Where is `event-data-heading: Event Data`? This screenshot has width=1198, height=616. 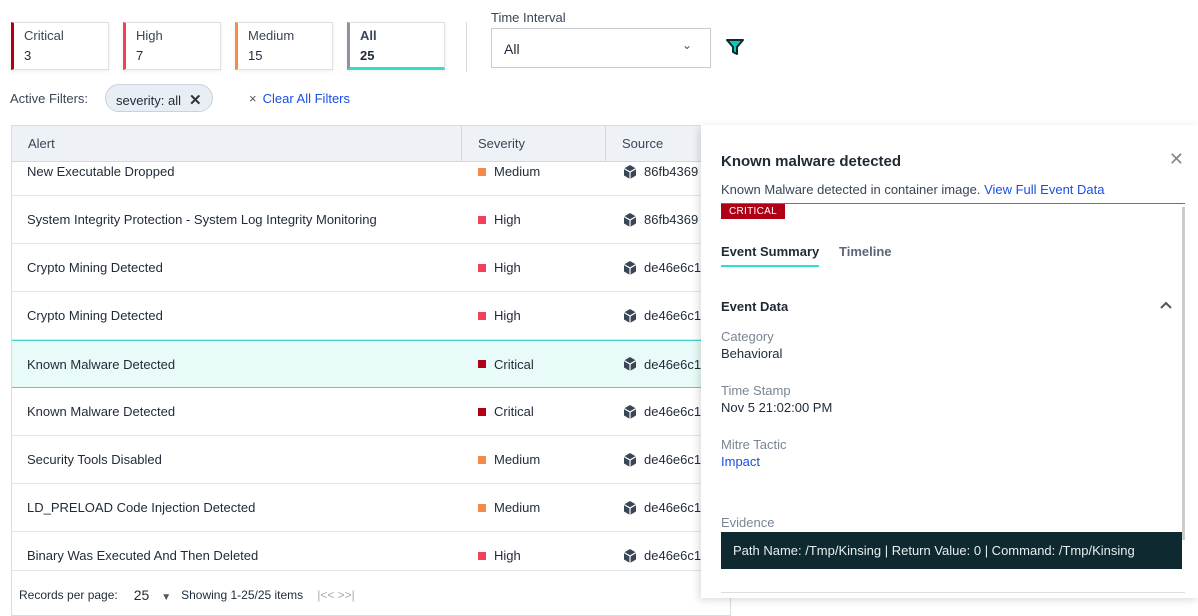 event-data-heading: Event Data is located at coordinates (755, 306).